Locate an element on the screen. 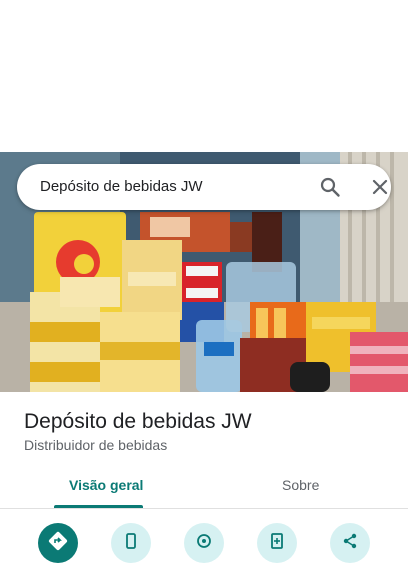 The width and height of the screenshot is (408, 563). tab-overview: Visão geral is located at coordinates (106, 485).